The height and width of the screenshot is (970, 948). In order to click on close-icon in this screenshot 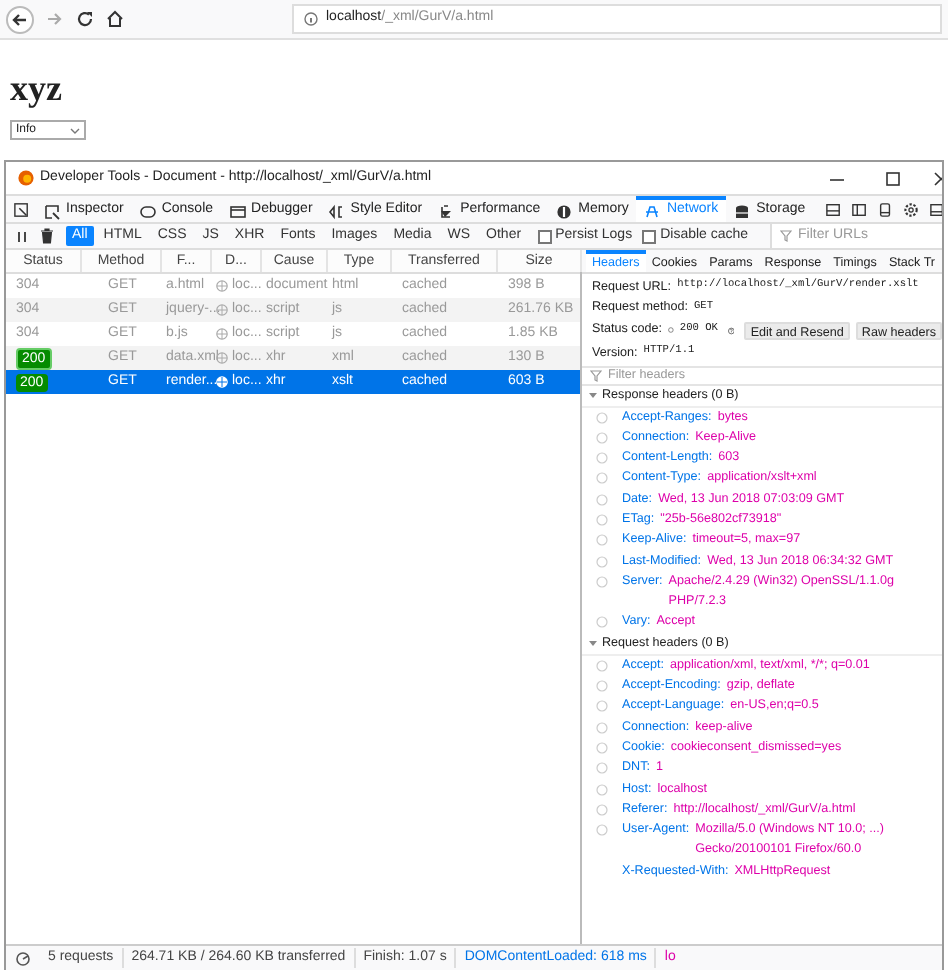, I will do `click(938, 178)`.